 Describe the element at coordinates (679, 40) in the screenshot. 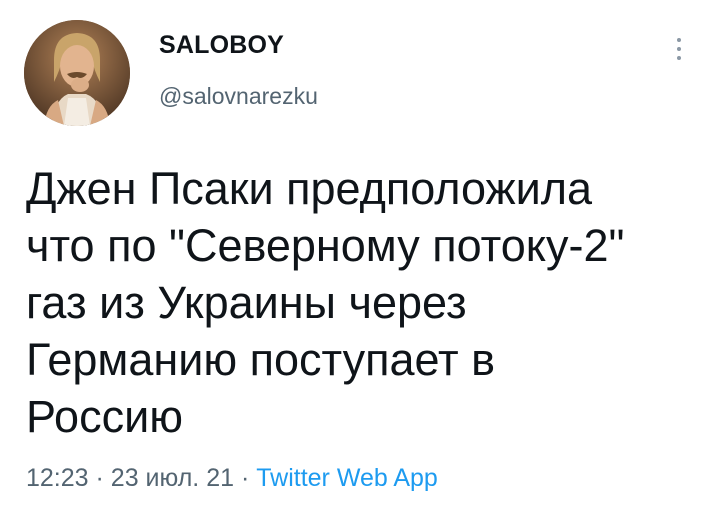

I see `more-vertical-icon` at that location.